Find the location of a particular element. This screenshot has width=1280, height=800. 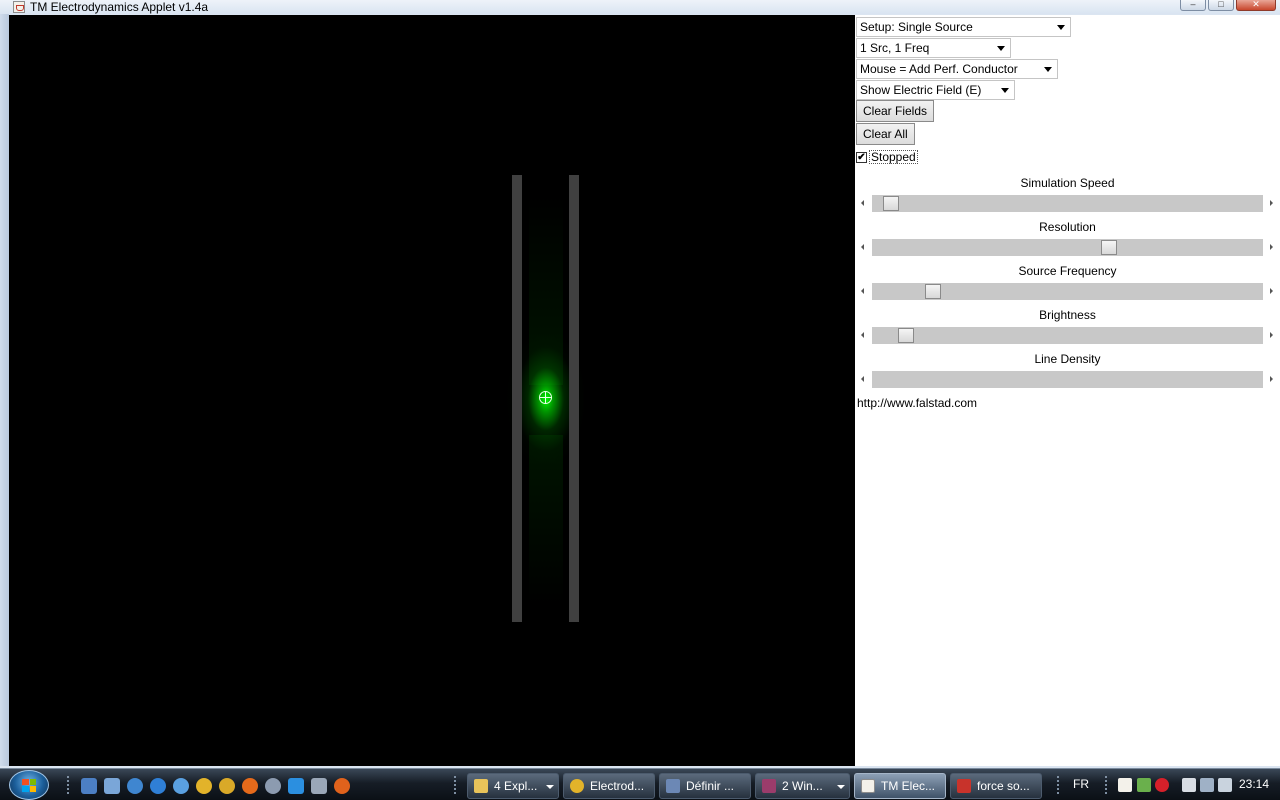

simulation-speed-slider is located at coordinates (1067, 203).